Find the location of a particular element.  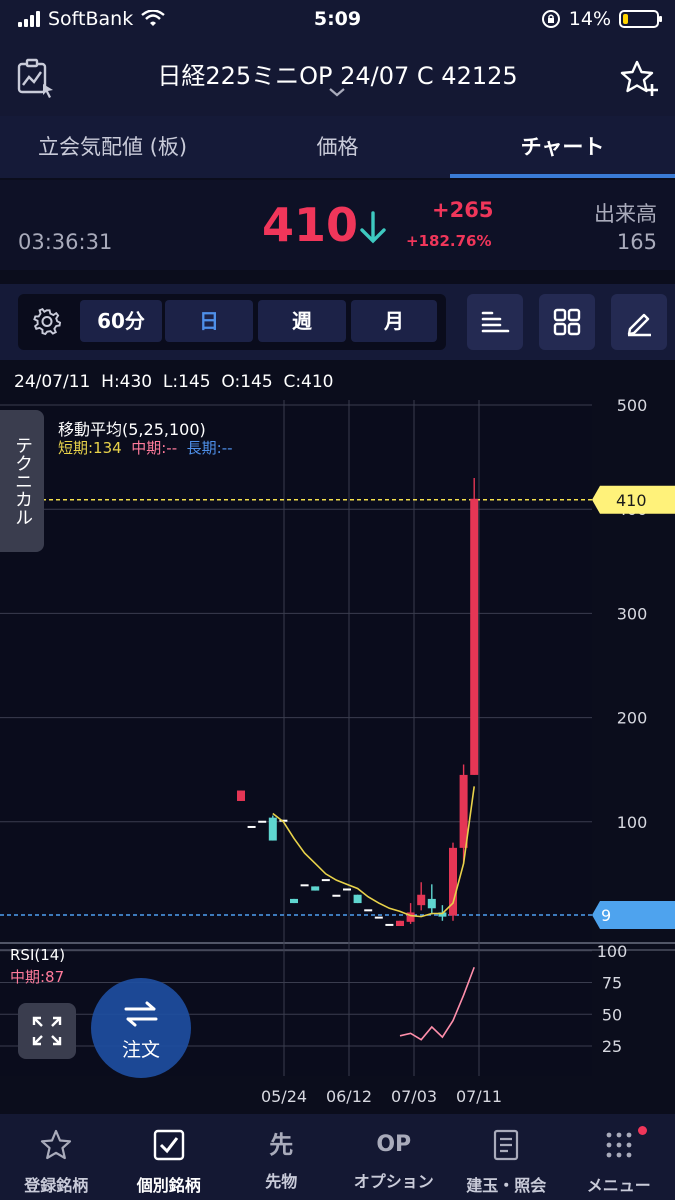

layout-grid-button is located at coordinates (567, 322).